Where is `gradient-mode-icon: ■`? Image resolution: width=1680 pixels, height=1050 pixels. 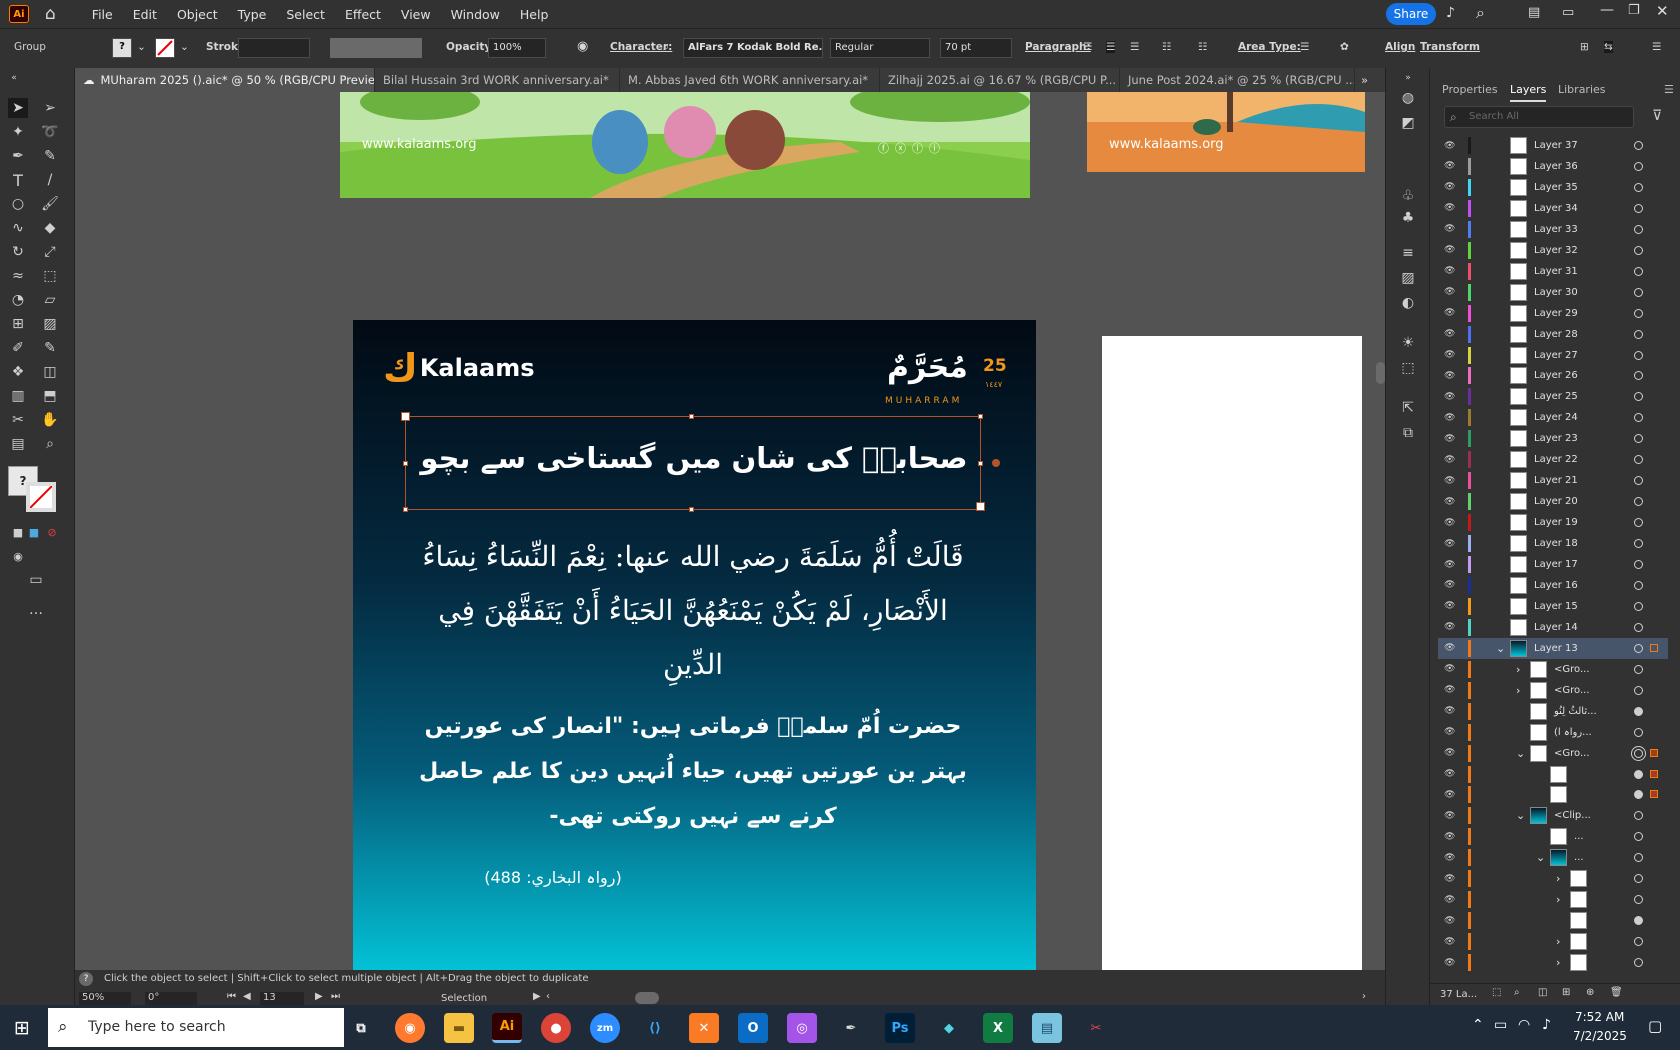
gradient-mode-icon: ■ is located at coordinates (34, 532).